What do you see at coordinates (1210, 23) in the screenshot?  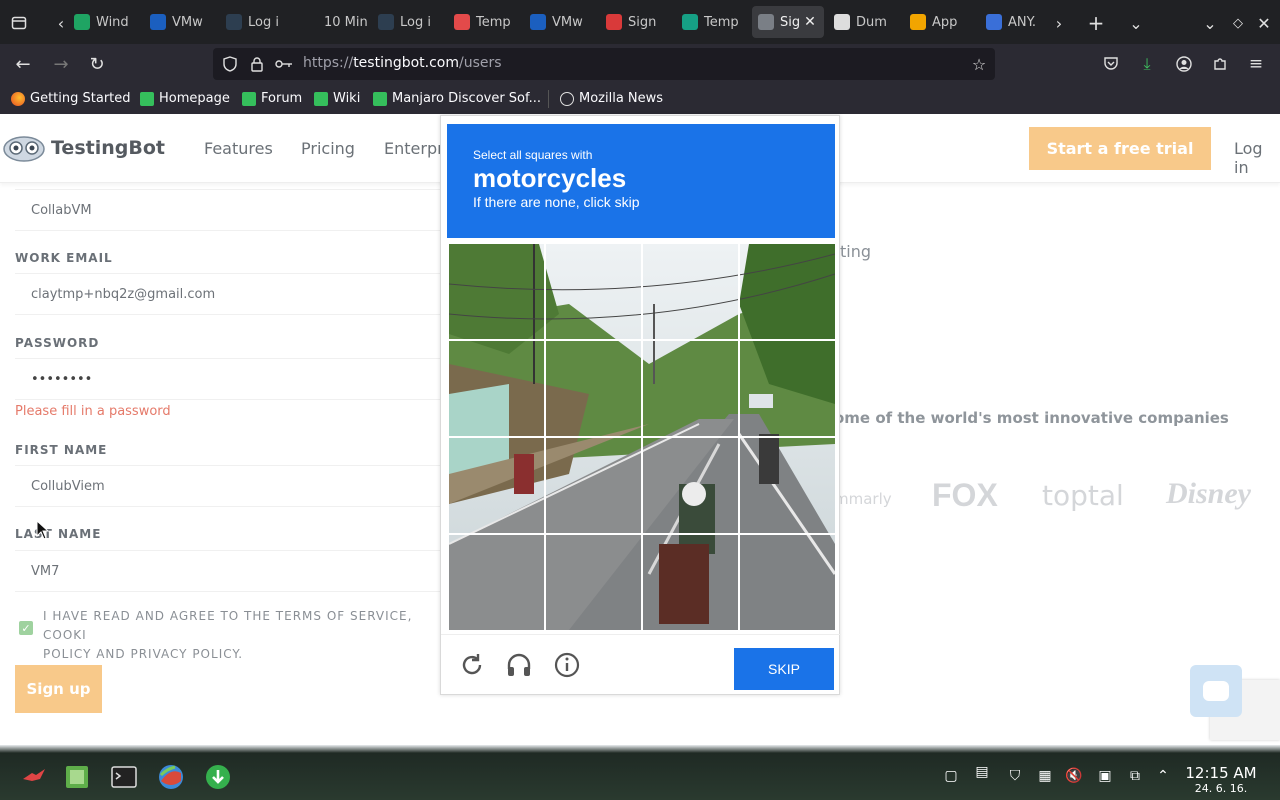 I see `minimize-icon: ⌄` at bounding box center [1210, 23].